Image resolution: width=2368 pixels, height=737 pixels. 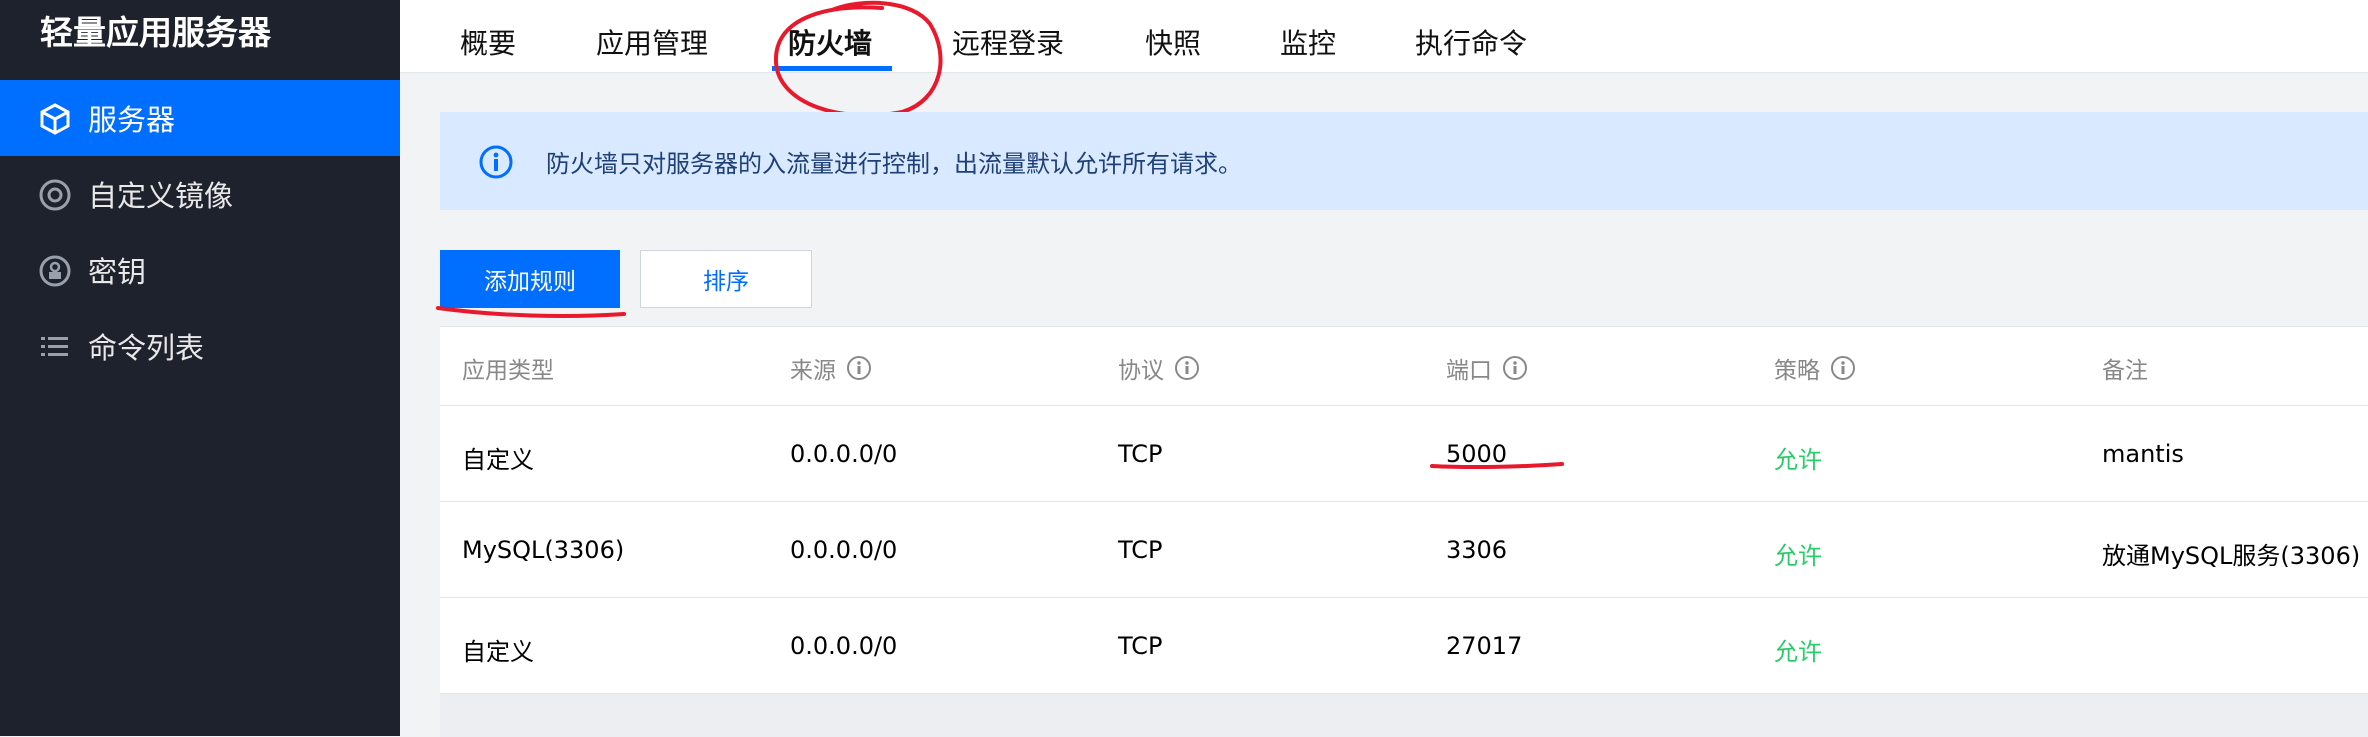 I want to click on column-header: 备注, so click(x=2125, y=368).